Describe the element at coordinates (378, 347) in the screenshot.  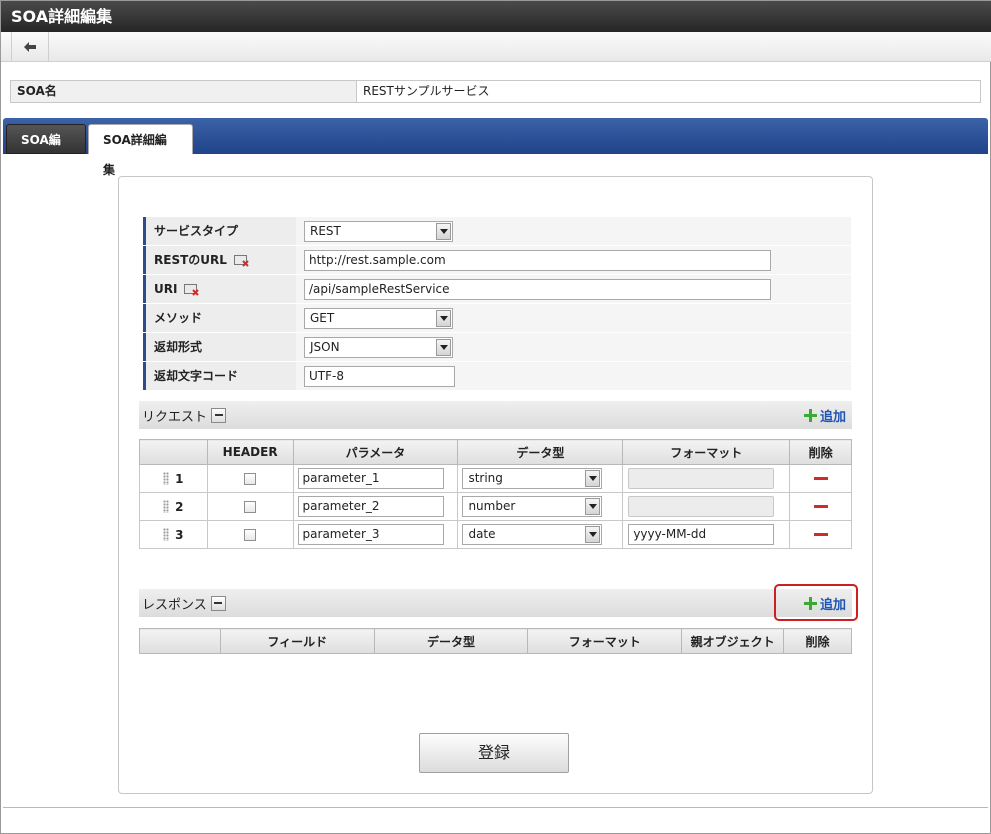
I see `return-format-select: JSON` at that location.